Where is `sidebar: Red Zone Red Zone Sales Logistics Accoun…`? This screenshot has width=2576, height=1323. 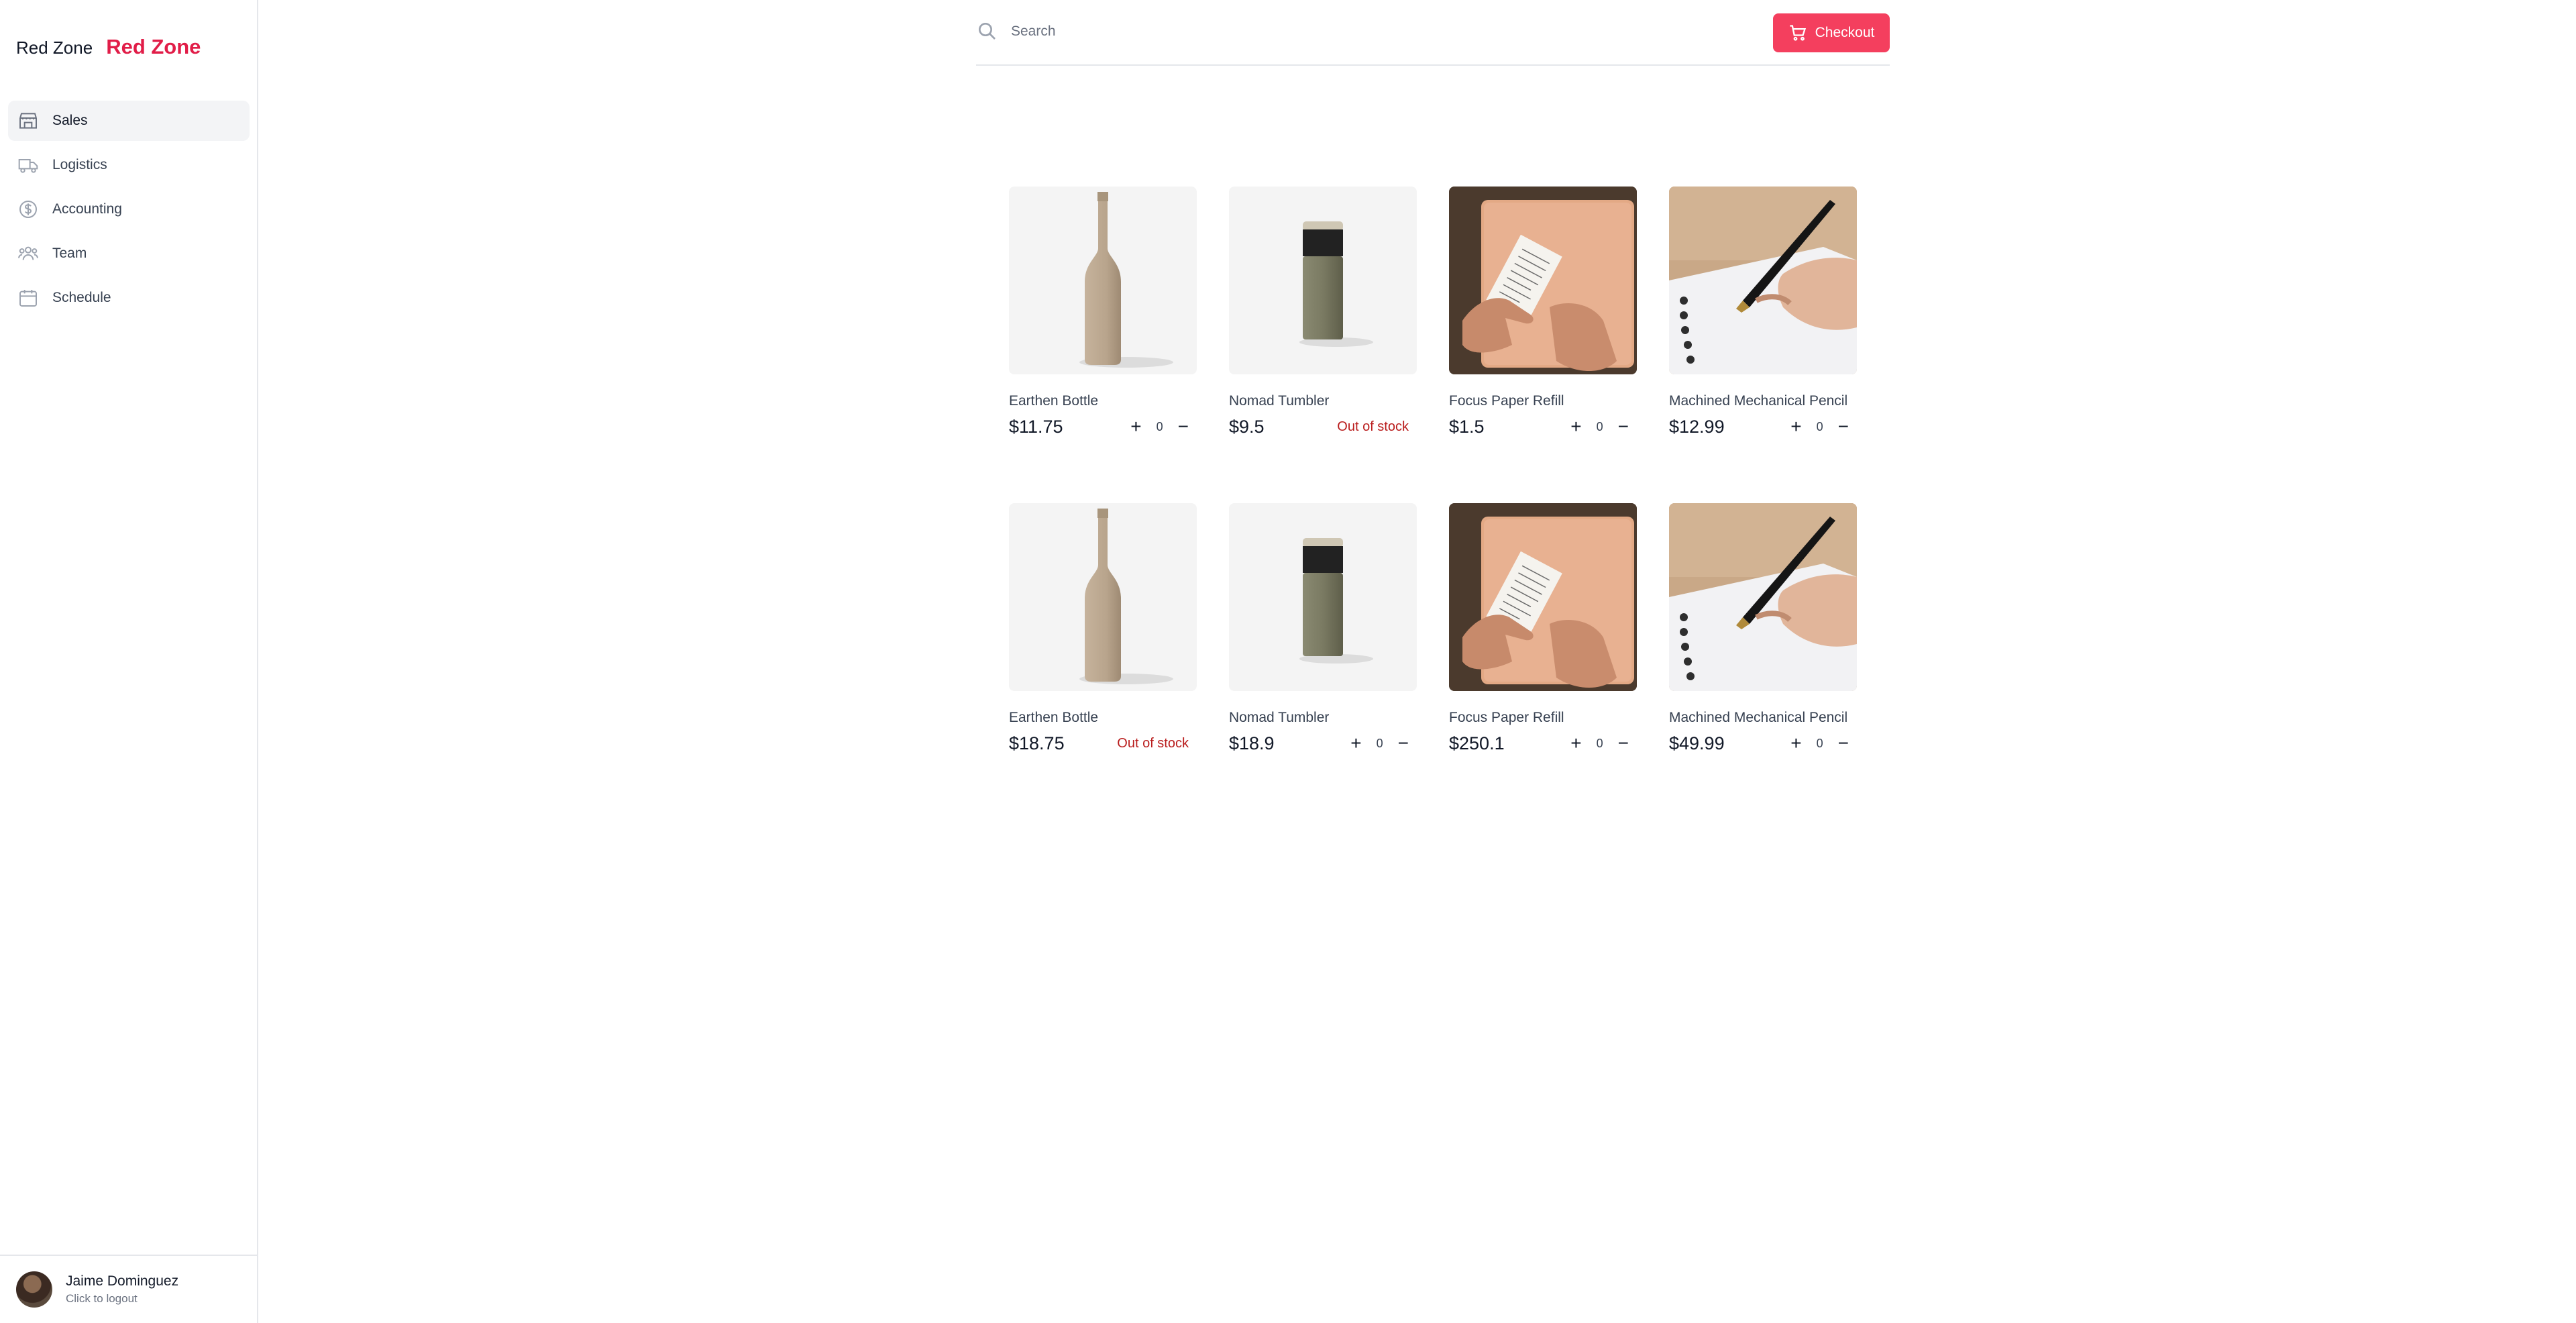 sidebar: Red Zone Red Zone Sales Logistics Accoun… is located at coordinates (129, 661).